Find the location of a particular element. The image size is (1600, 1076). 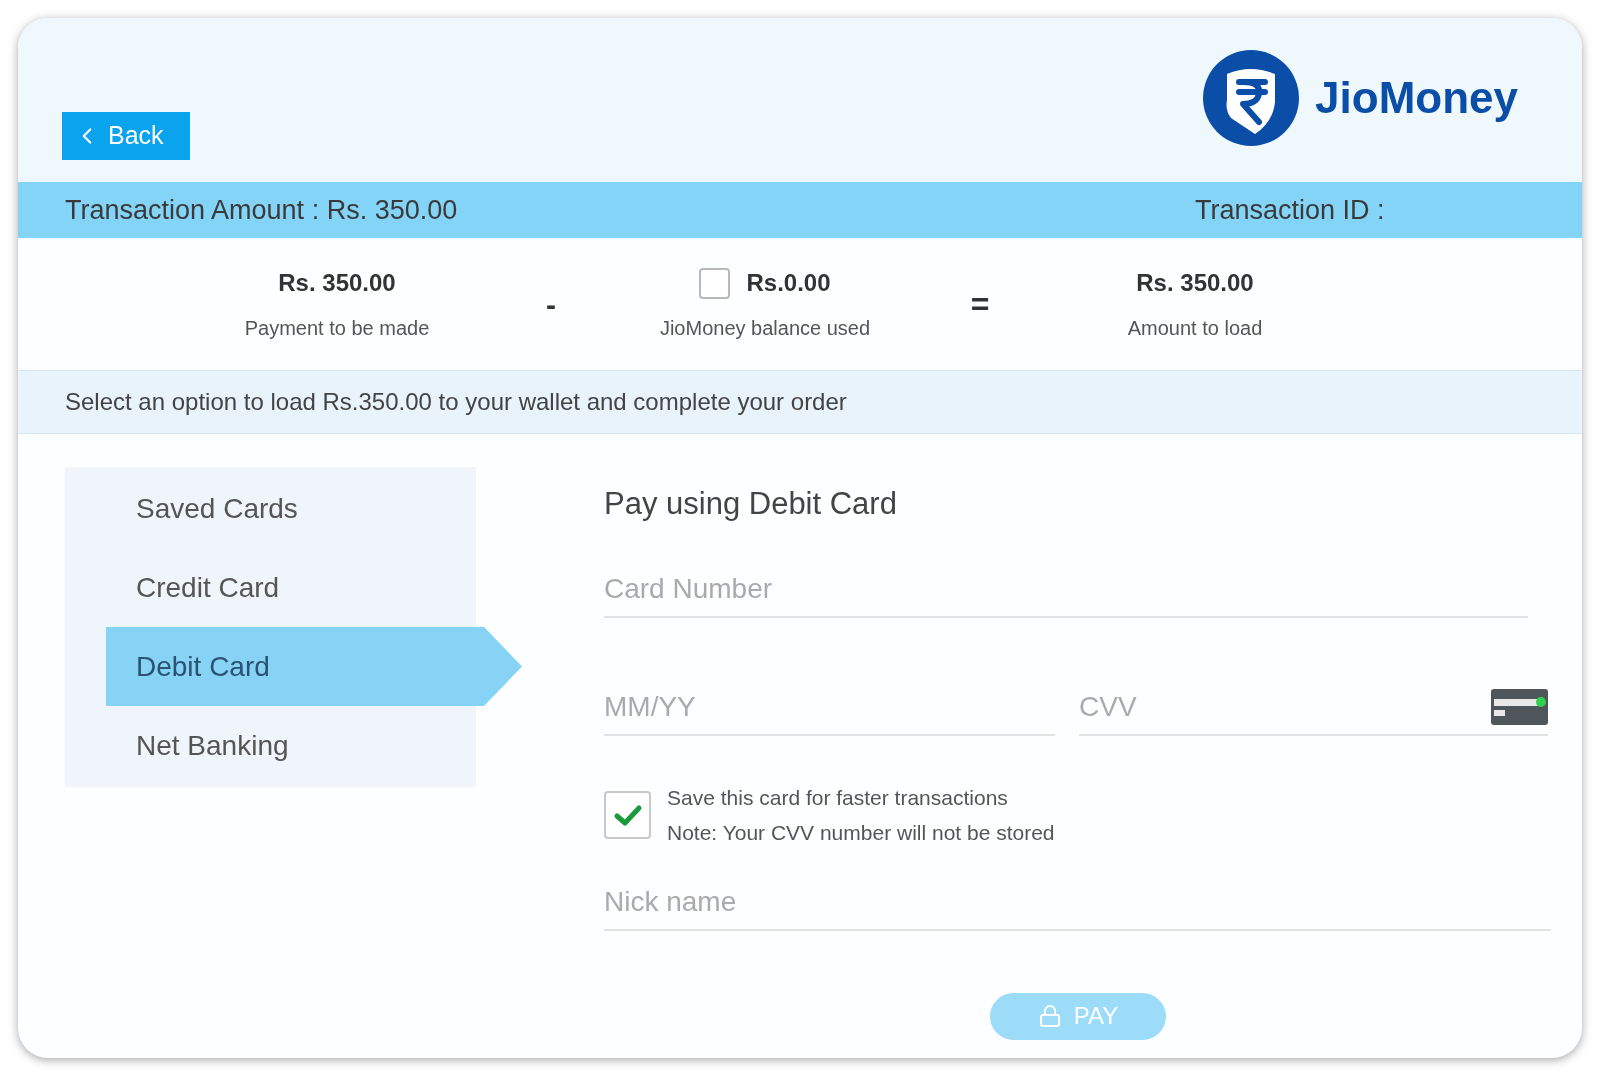

equals-sign: = is located at coordinates (980, 304).